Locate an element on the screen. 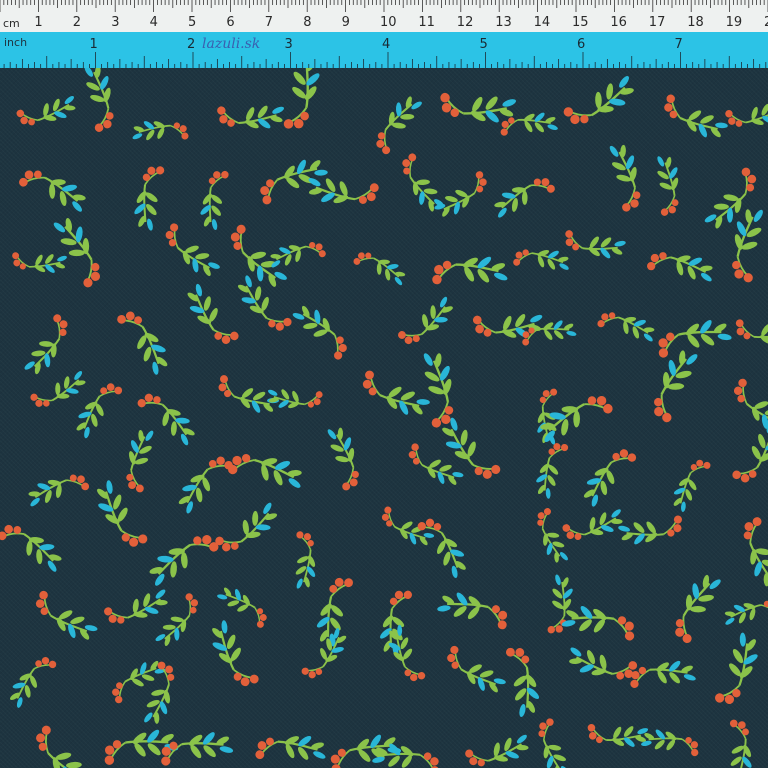 The image size is (768, 768). inch-tick-label: 6 is located at coordinates (581, 44).